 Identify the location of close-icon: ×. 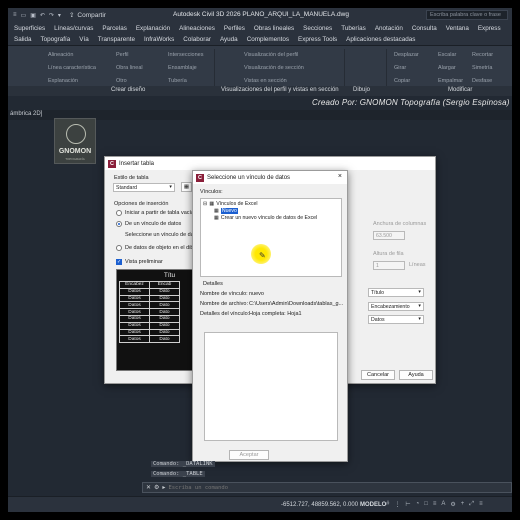
(340, 176).